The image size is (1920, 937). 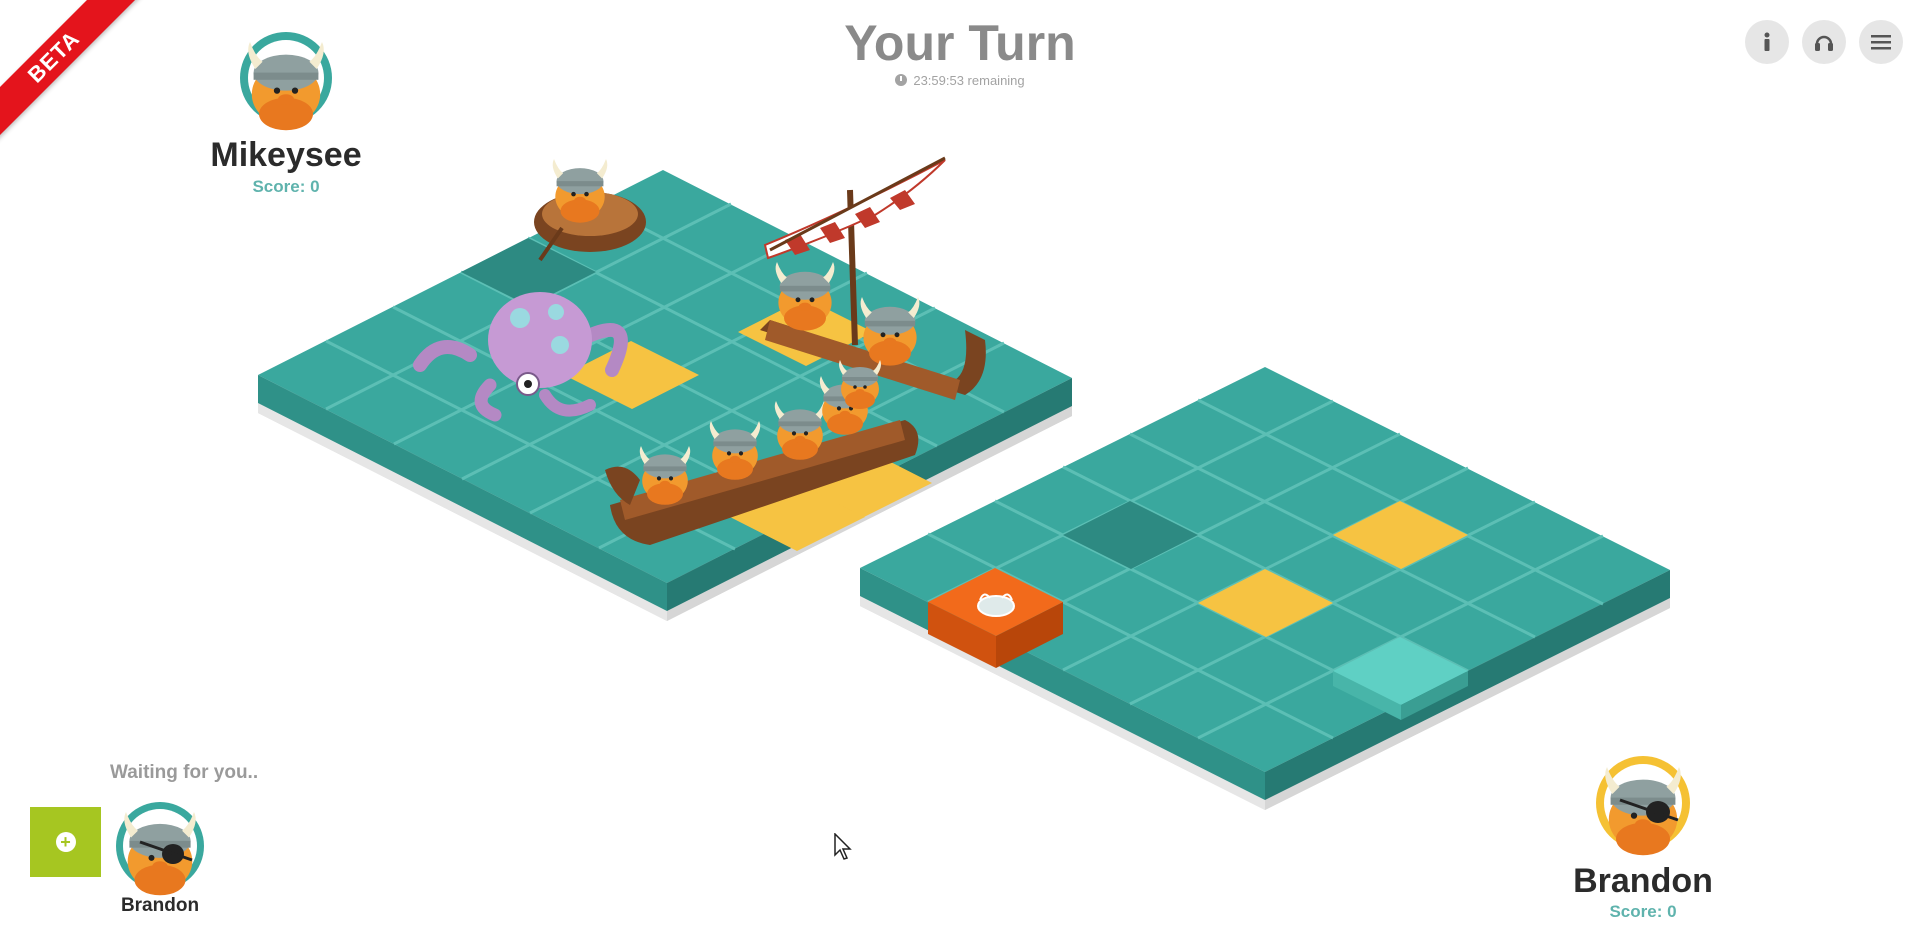 I want to click on plus-circle-icon: +, so click(x=65, y=842).